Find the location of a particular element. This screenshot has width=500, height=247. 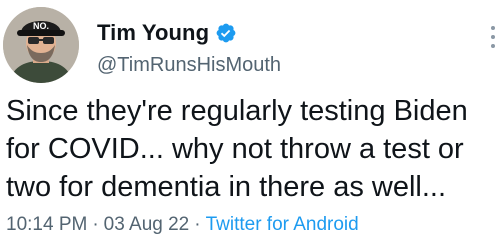

tweet-meta: 10:14 PM · 03 Aug 22 · Twitter for Android is located at coordinates (182, 225).